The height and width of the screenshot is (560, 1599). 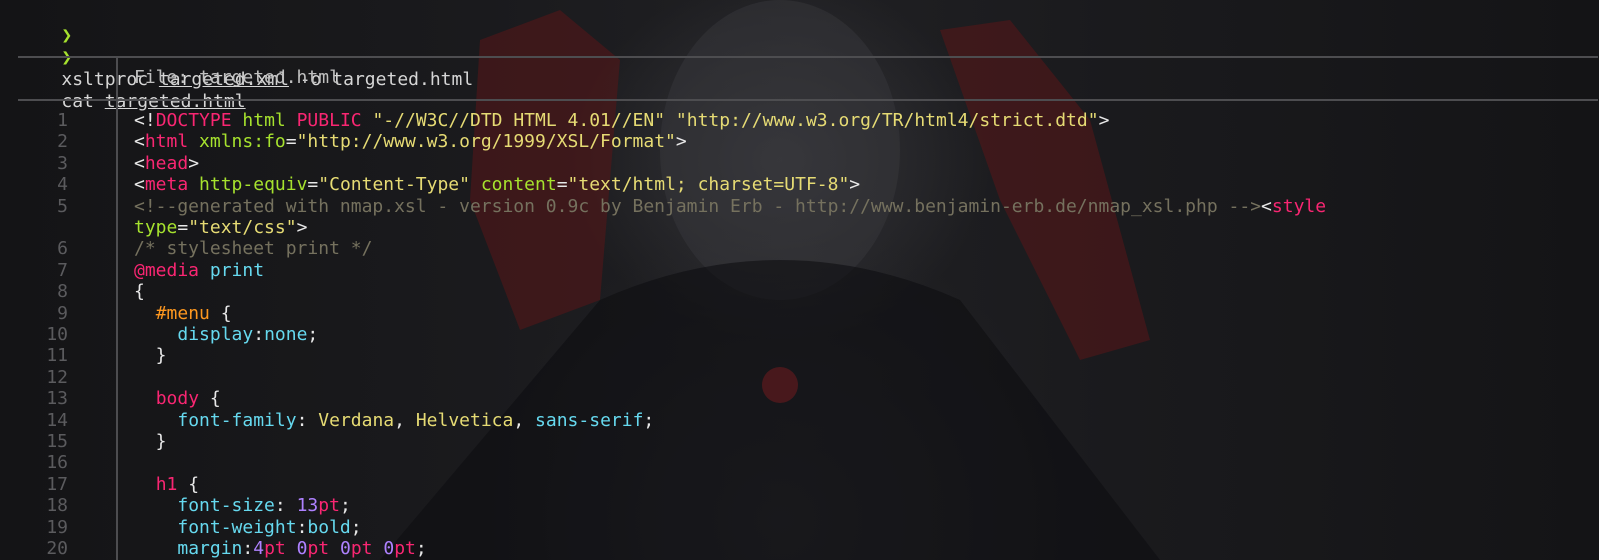 I want to click on code-token: 13, so click(x=307, y=505).